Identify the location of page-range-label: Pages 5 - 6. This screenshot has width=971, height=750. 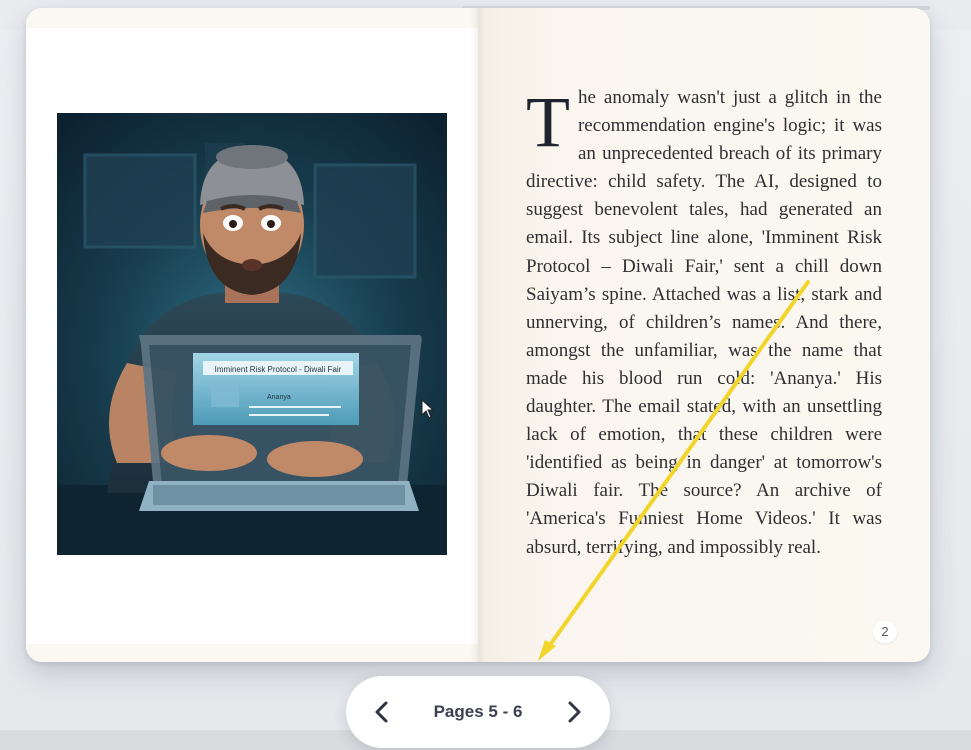
(478, 711).